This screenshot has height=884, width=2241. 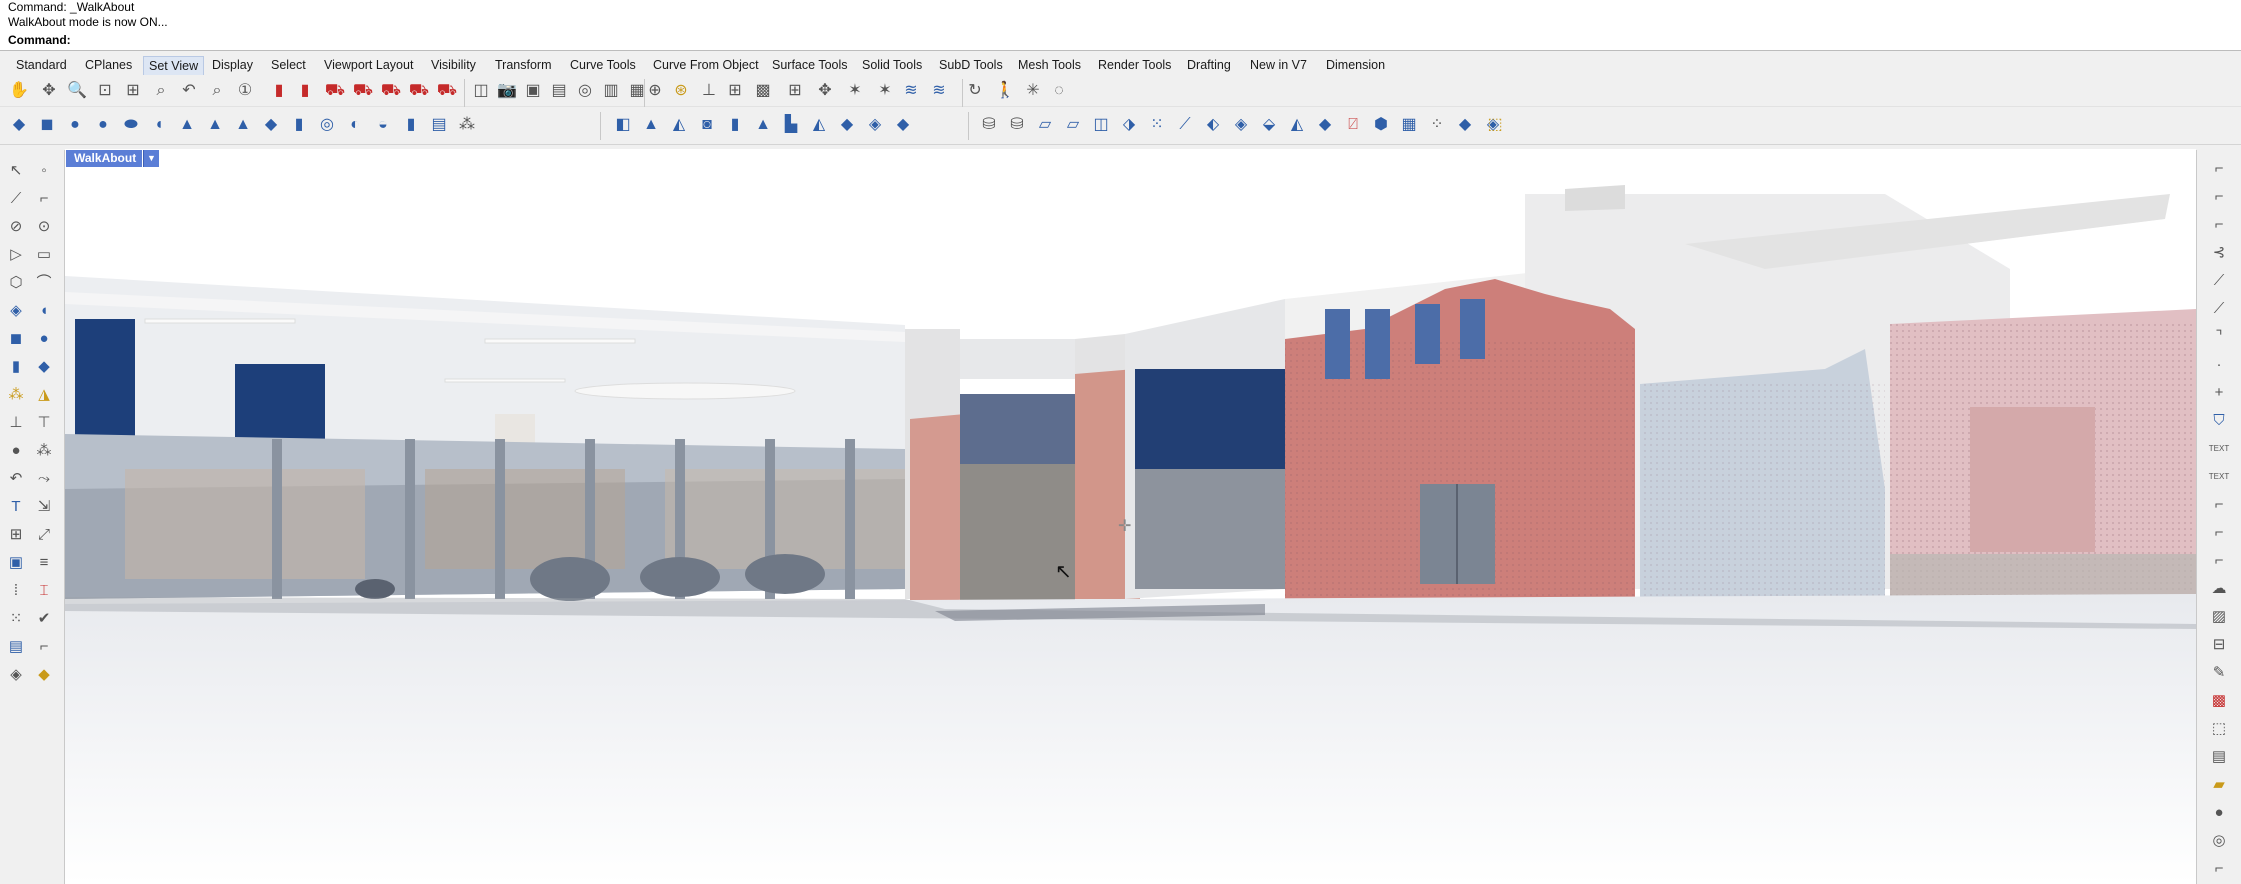 I want to click on viewport-tab: WalkAbout, so click(x=104, y=158).